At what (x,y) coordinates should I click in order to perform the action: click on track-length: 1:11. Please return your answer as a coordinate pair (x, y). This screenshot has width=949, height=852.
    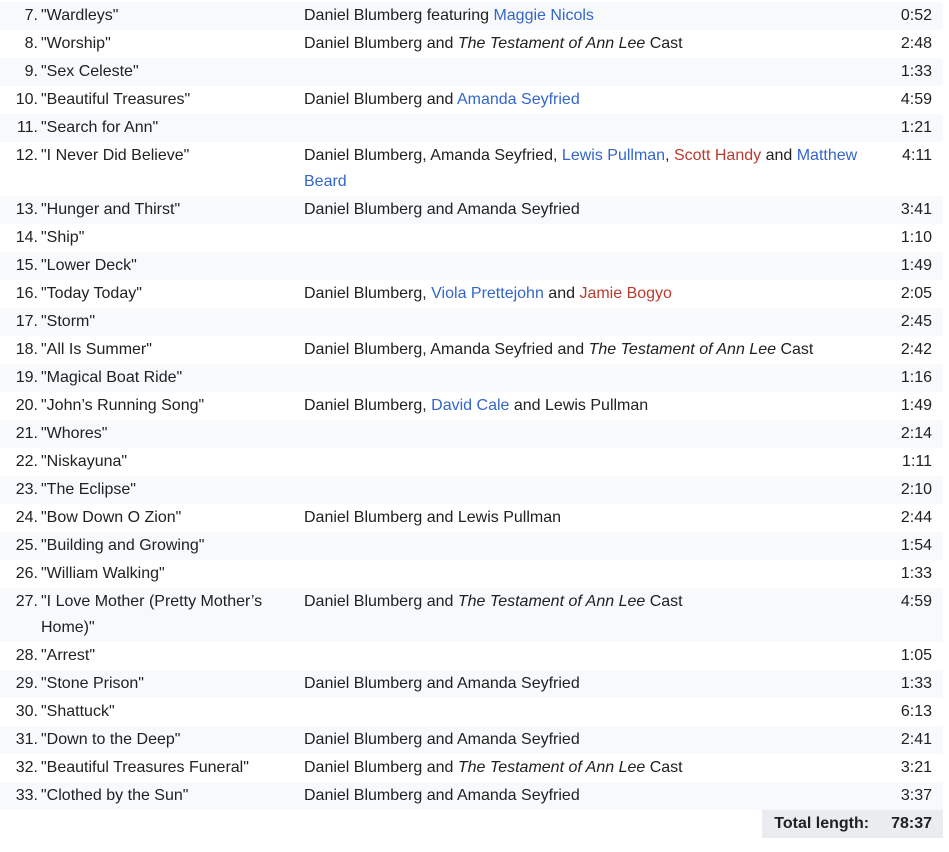
    Looking at the image, I should click on (917, 461).